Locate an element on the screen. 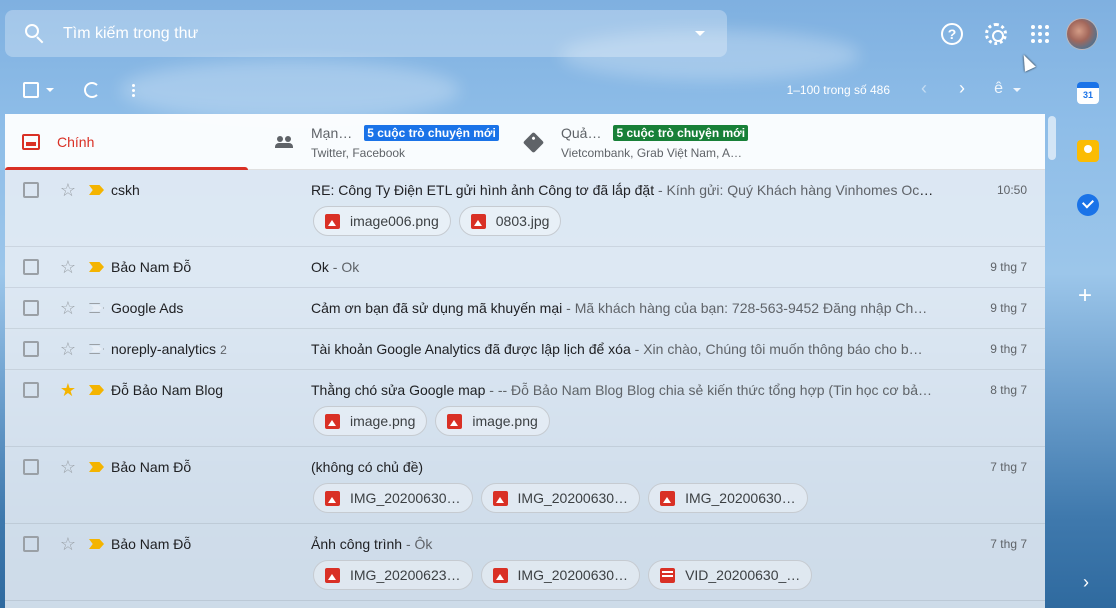 Image resolution: width=1116 pixels, height=608 pixels. calendar-icon: 31 is located at coordinates (1088, 93).